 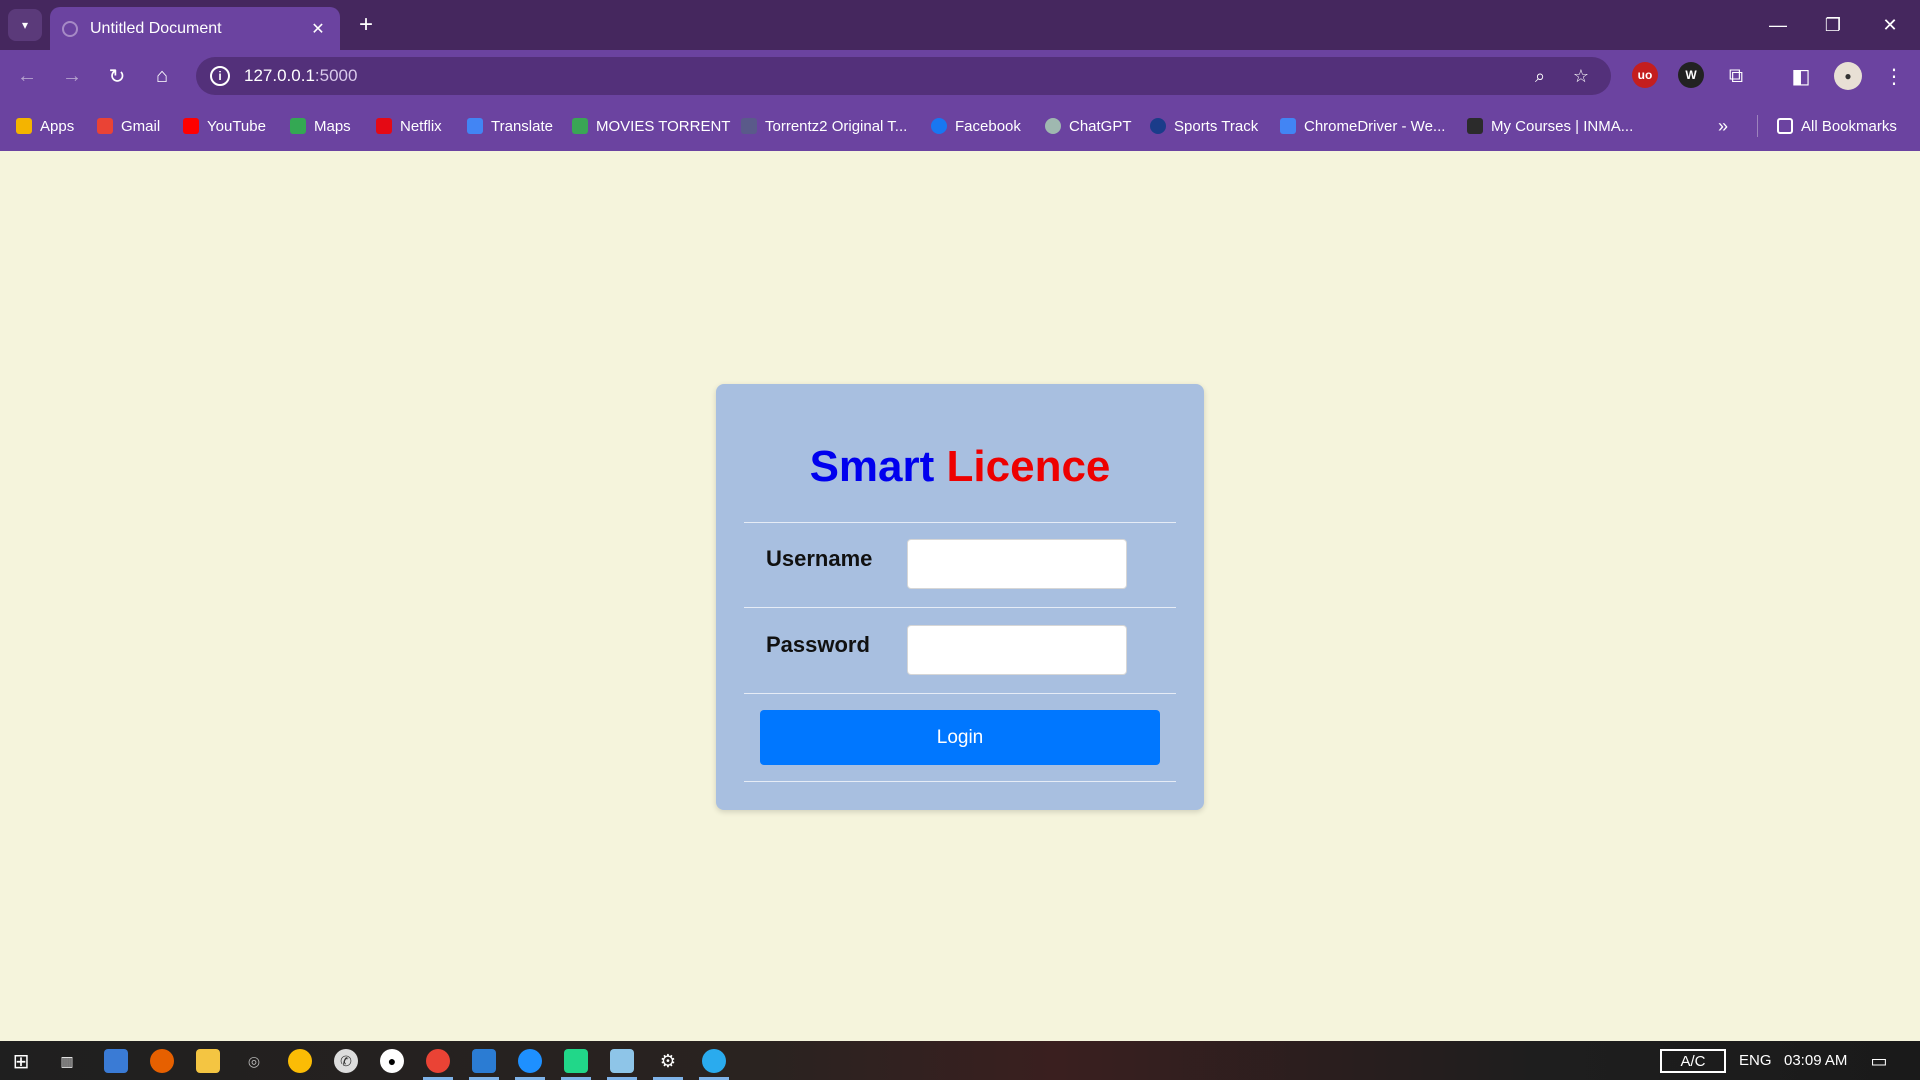 What do you see at coordinates (622, 1061) in the screenshot?
I see `notepad-icon` at bounding box center [622, 1061].